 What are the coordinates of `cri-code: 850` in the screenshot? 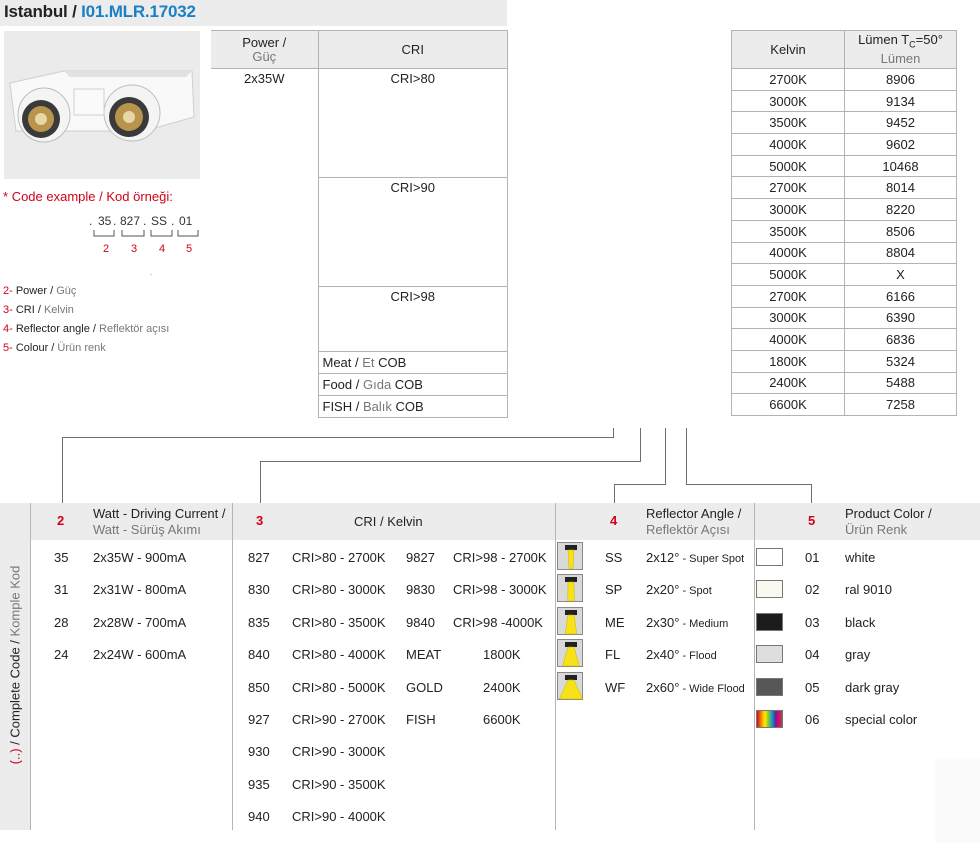 It's located at (259, 687).